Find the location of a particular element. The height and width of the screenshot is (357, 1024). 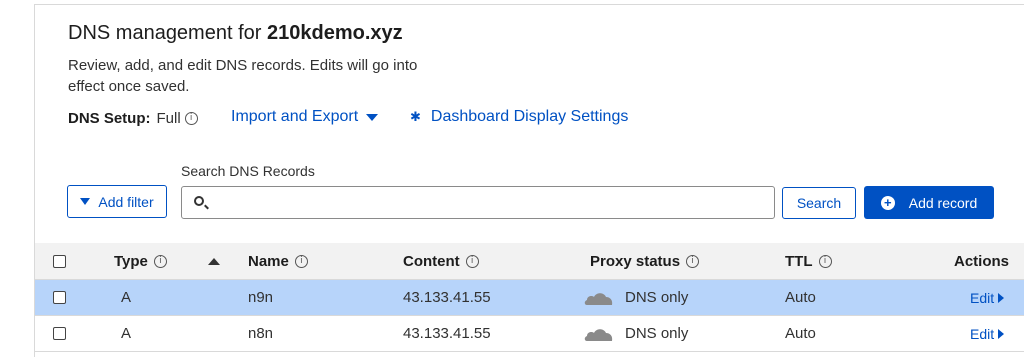

dashboard-display-settings-link: ✱ Dashboard Display Settings is located at coordinates (519, 117).